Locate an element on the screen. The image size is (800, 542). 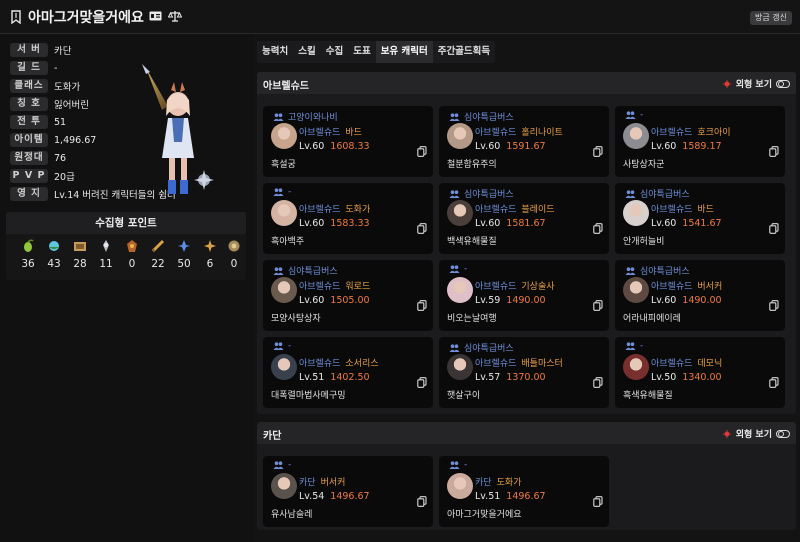
tab-weekly-gold: 주간골드획득 is located at coordinates (464, 52).